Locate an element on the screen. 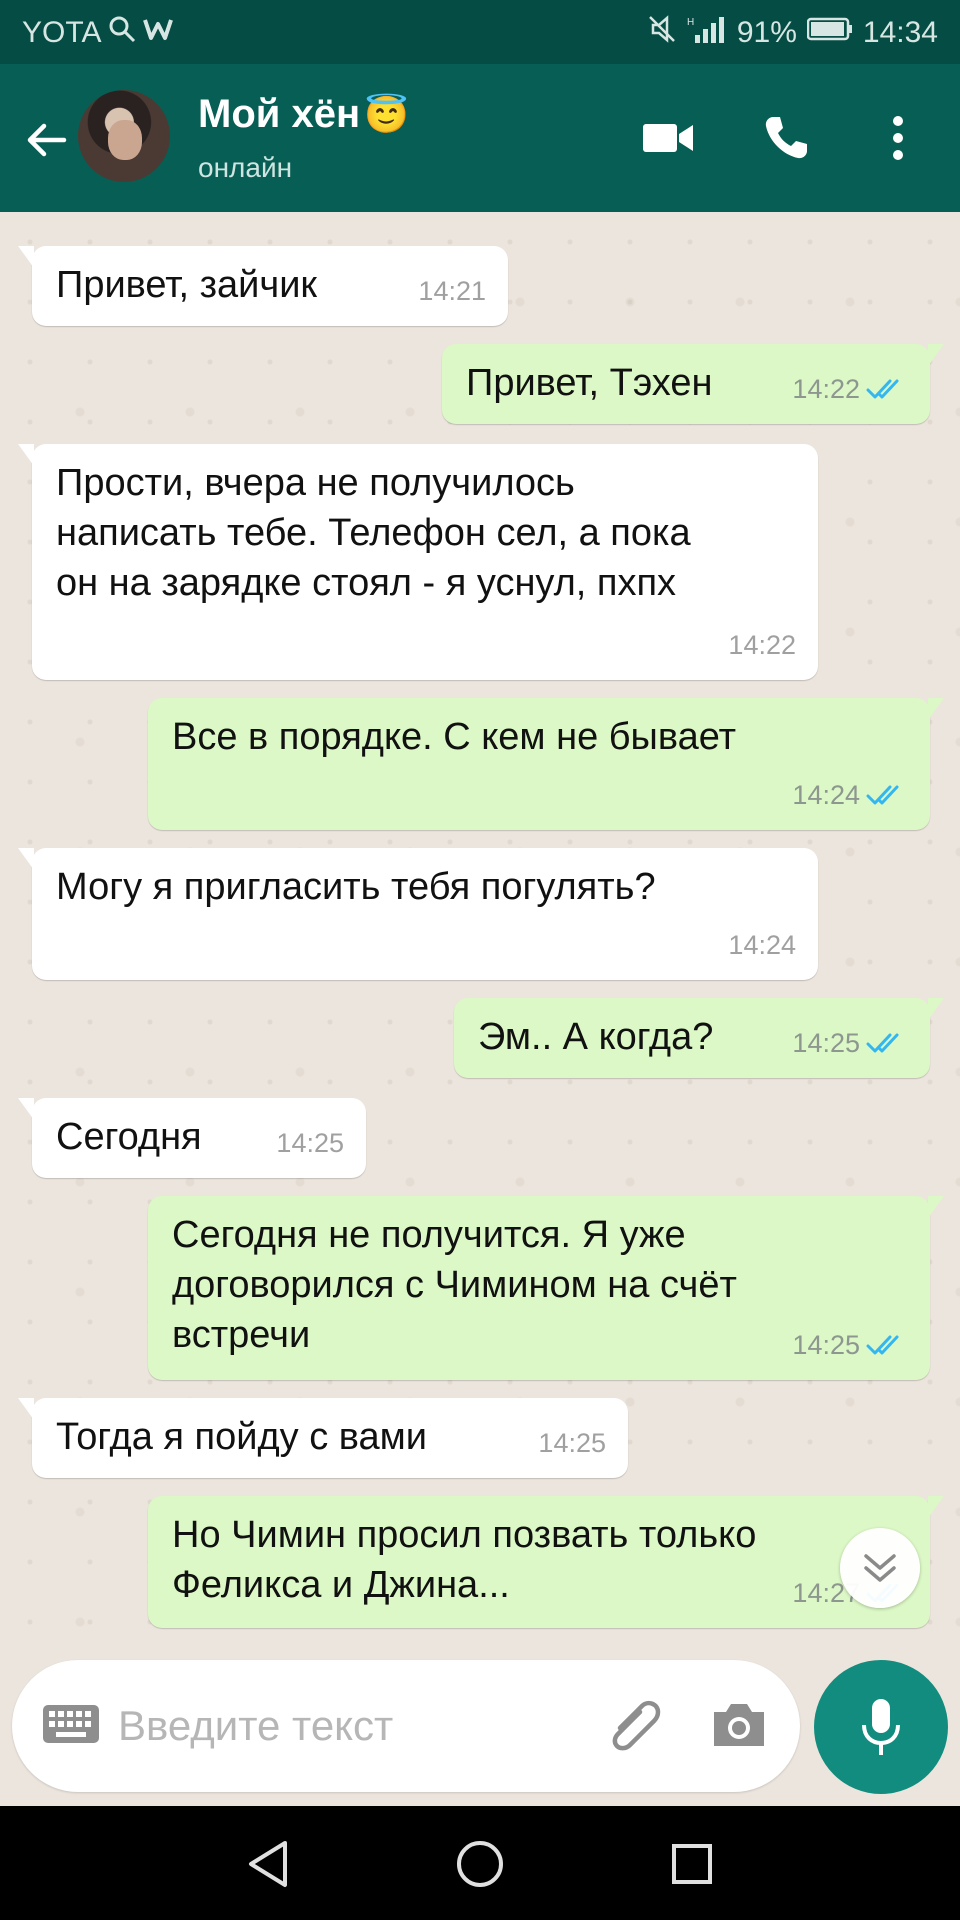 The height and width of the screenshot is (1920, 960). message-bubble-incoming: Могу я пригласить тебя погулять? 14:24 is located at coordinates (418, 914).